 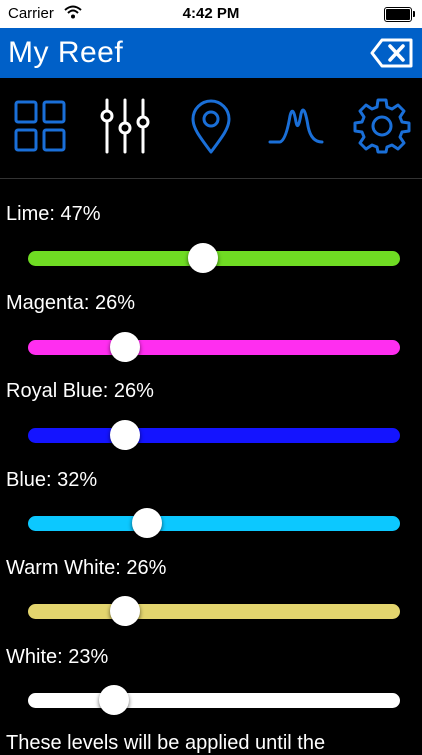 I want to click on tab-sliders, so click(x=125, y=126).